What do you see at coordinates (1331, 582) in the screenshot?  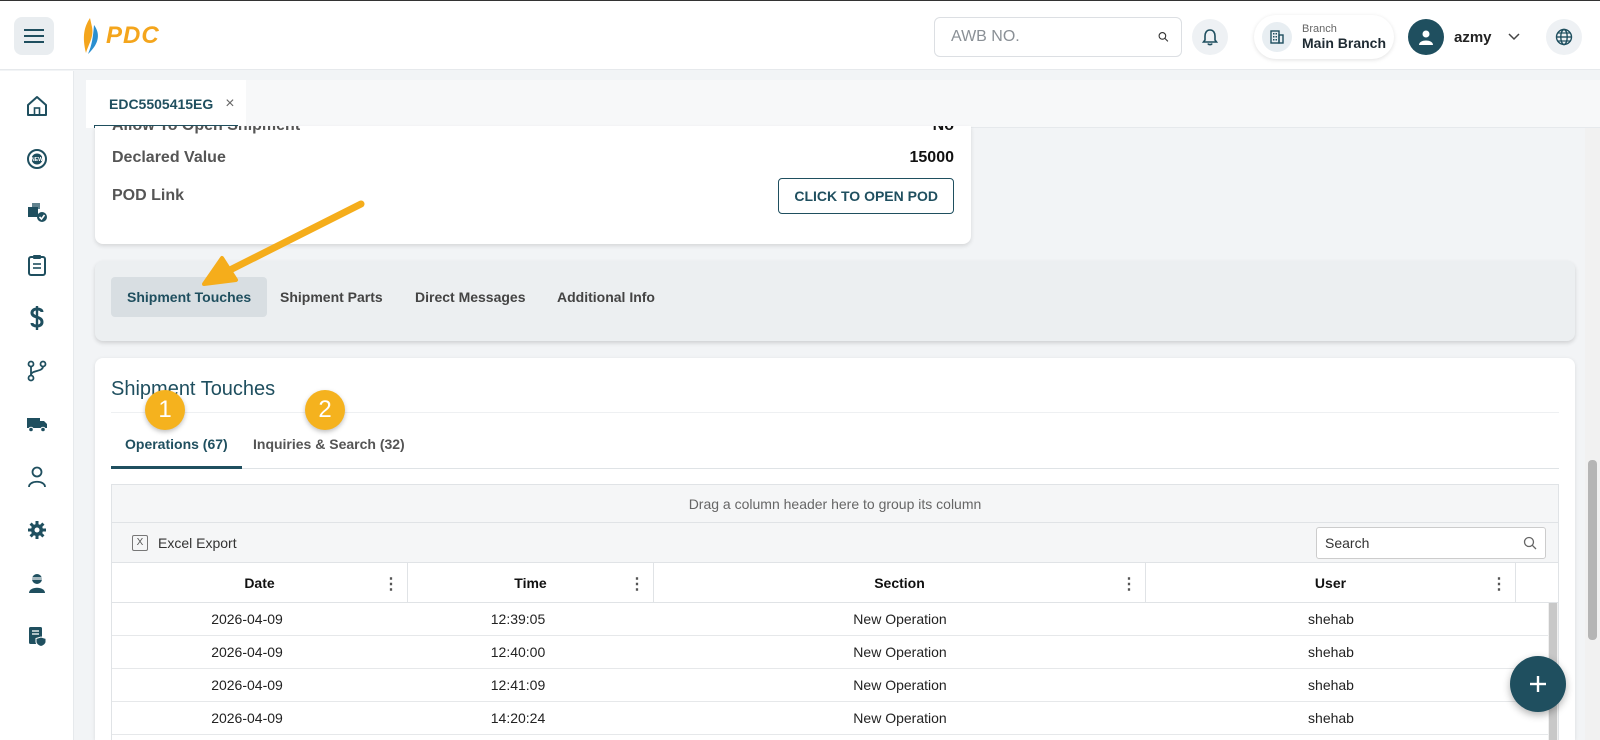 I see `column-header-user: User ⋮` at bounding box center [1331, 582].